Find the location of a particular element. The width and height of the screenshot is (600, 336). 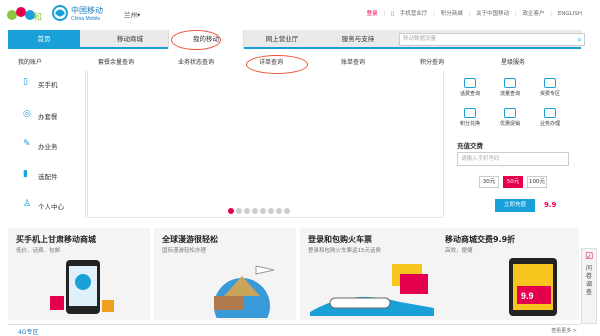

phone-promo-illustration is located at coordinates (82, 287).